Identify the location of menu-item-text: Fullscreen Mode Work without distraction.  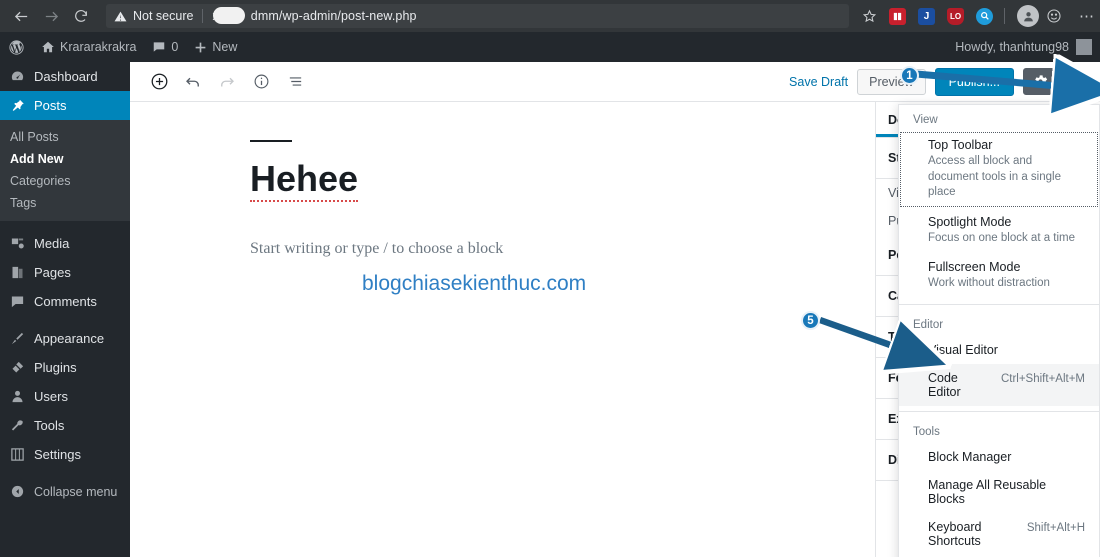
(989, 276).